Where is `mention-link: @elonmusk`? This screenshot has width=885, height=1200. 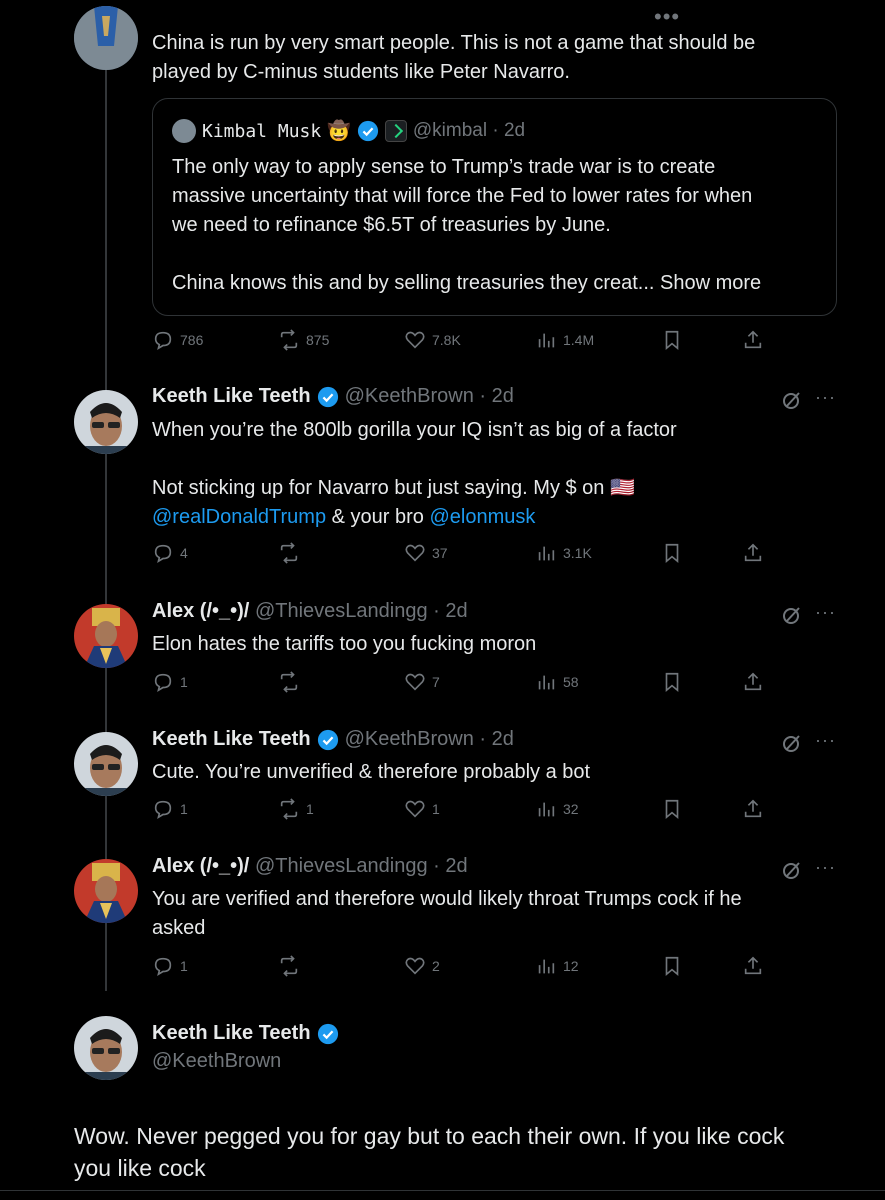
mention-link: @elonmusk is located at coordinates (482, 517).